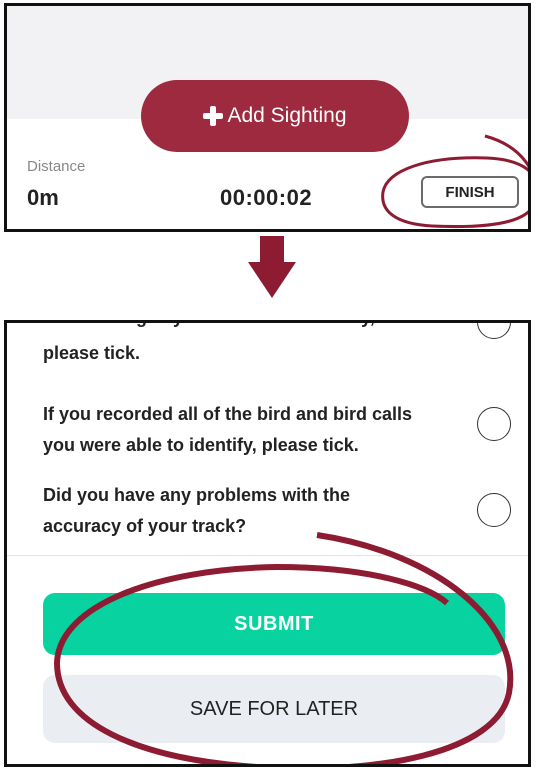  I want to click on finish-button: FINISH, so click(470, 192).